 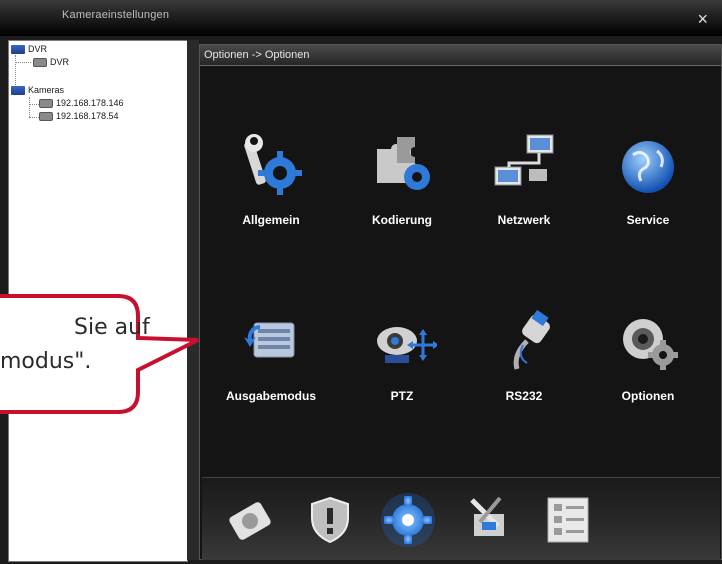 What do you see at coordinates (524, 220) in the screenshot?
I see `option-label: Netzwerk` at bounding box center [524, 220].